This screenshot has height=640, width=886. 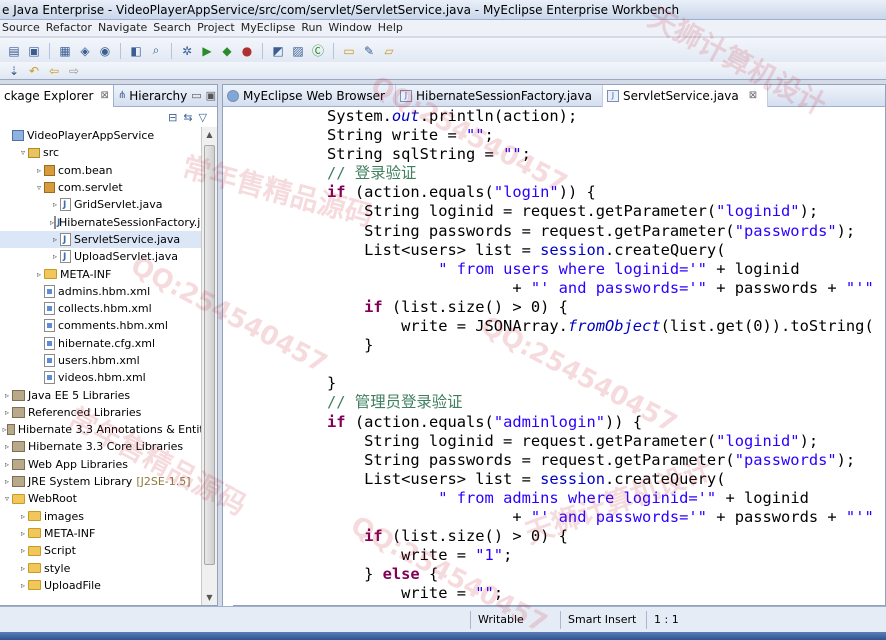 I want to click on last-edit-icon: ↶, so click(x=34, y=71).